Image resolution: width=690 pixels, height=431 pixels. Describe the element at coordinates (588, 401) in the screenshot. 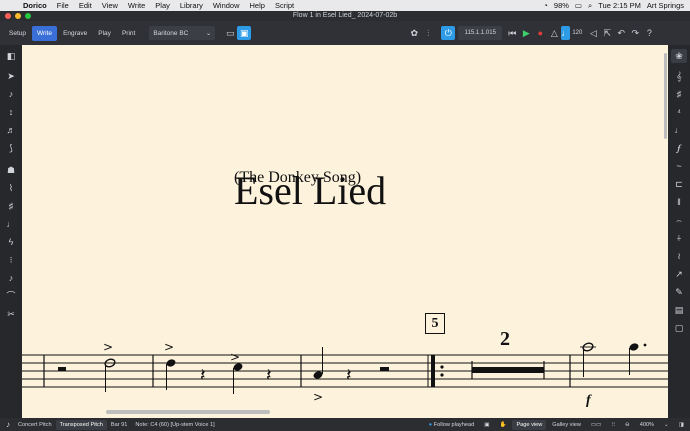

I see `dynamic-marking: f` at that location.